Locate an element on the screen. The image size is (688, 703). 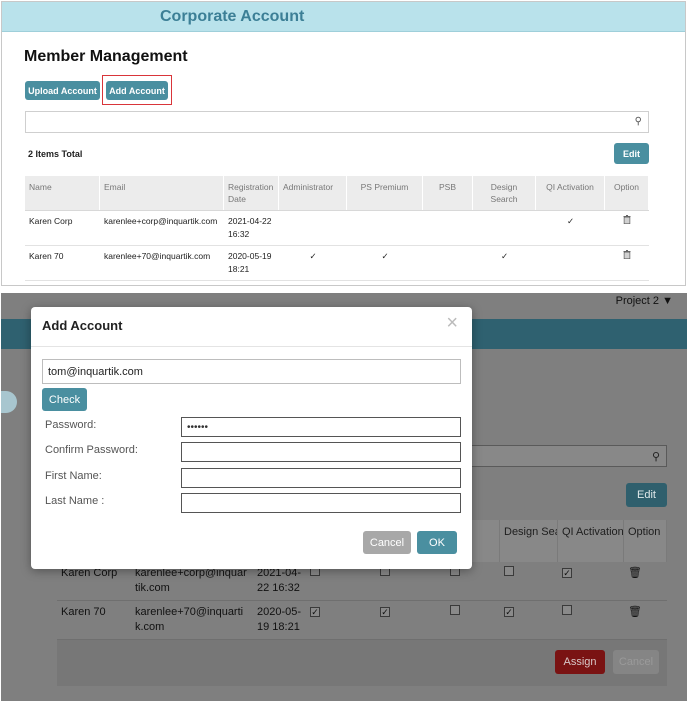
first-name-field is located at coordinates (321, 478).